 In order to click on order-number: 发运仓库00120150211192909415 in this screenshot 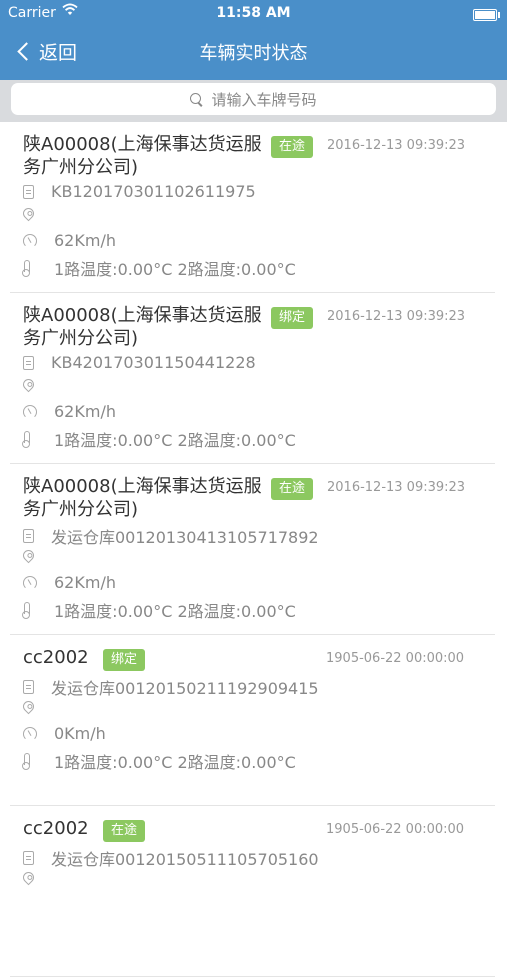, I will do `click(185, 688)`.